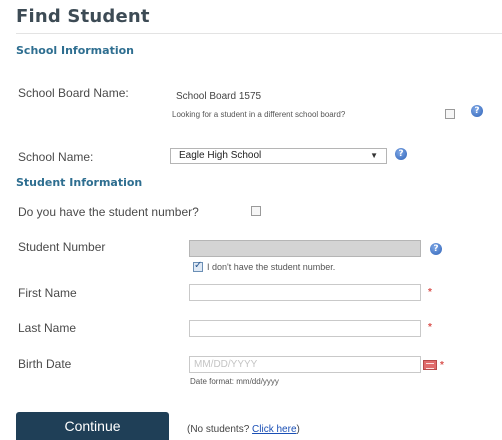  What do you see at coordinates (259, 33) in the screenshot?
I see `title-divider` at bounding box center [259, 33].